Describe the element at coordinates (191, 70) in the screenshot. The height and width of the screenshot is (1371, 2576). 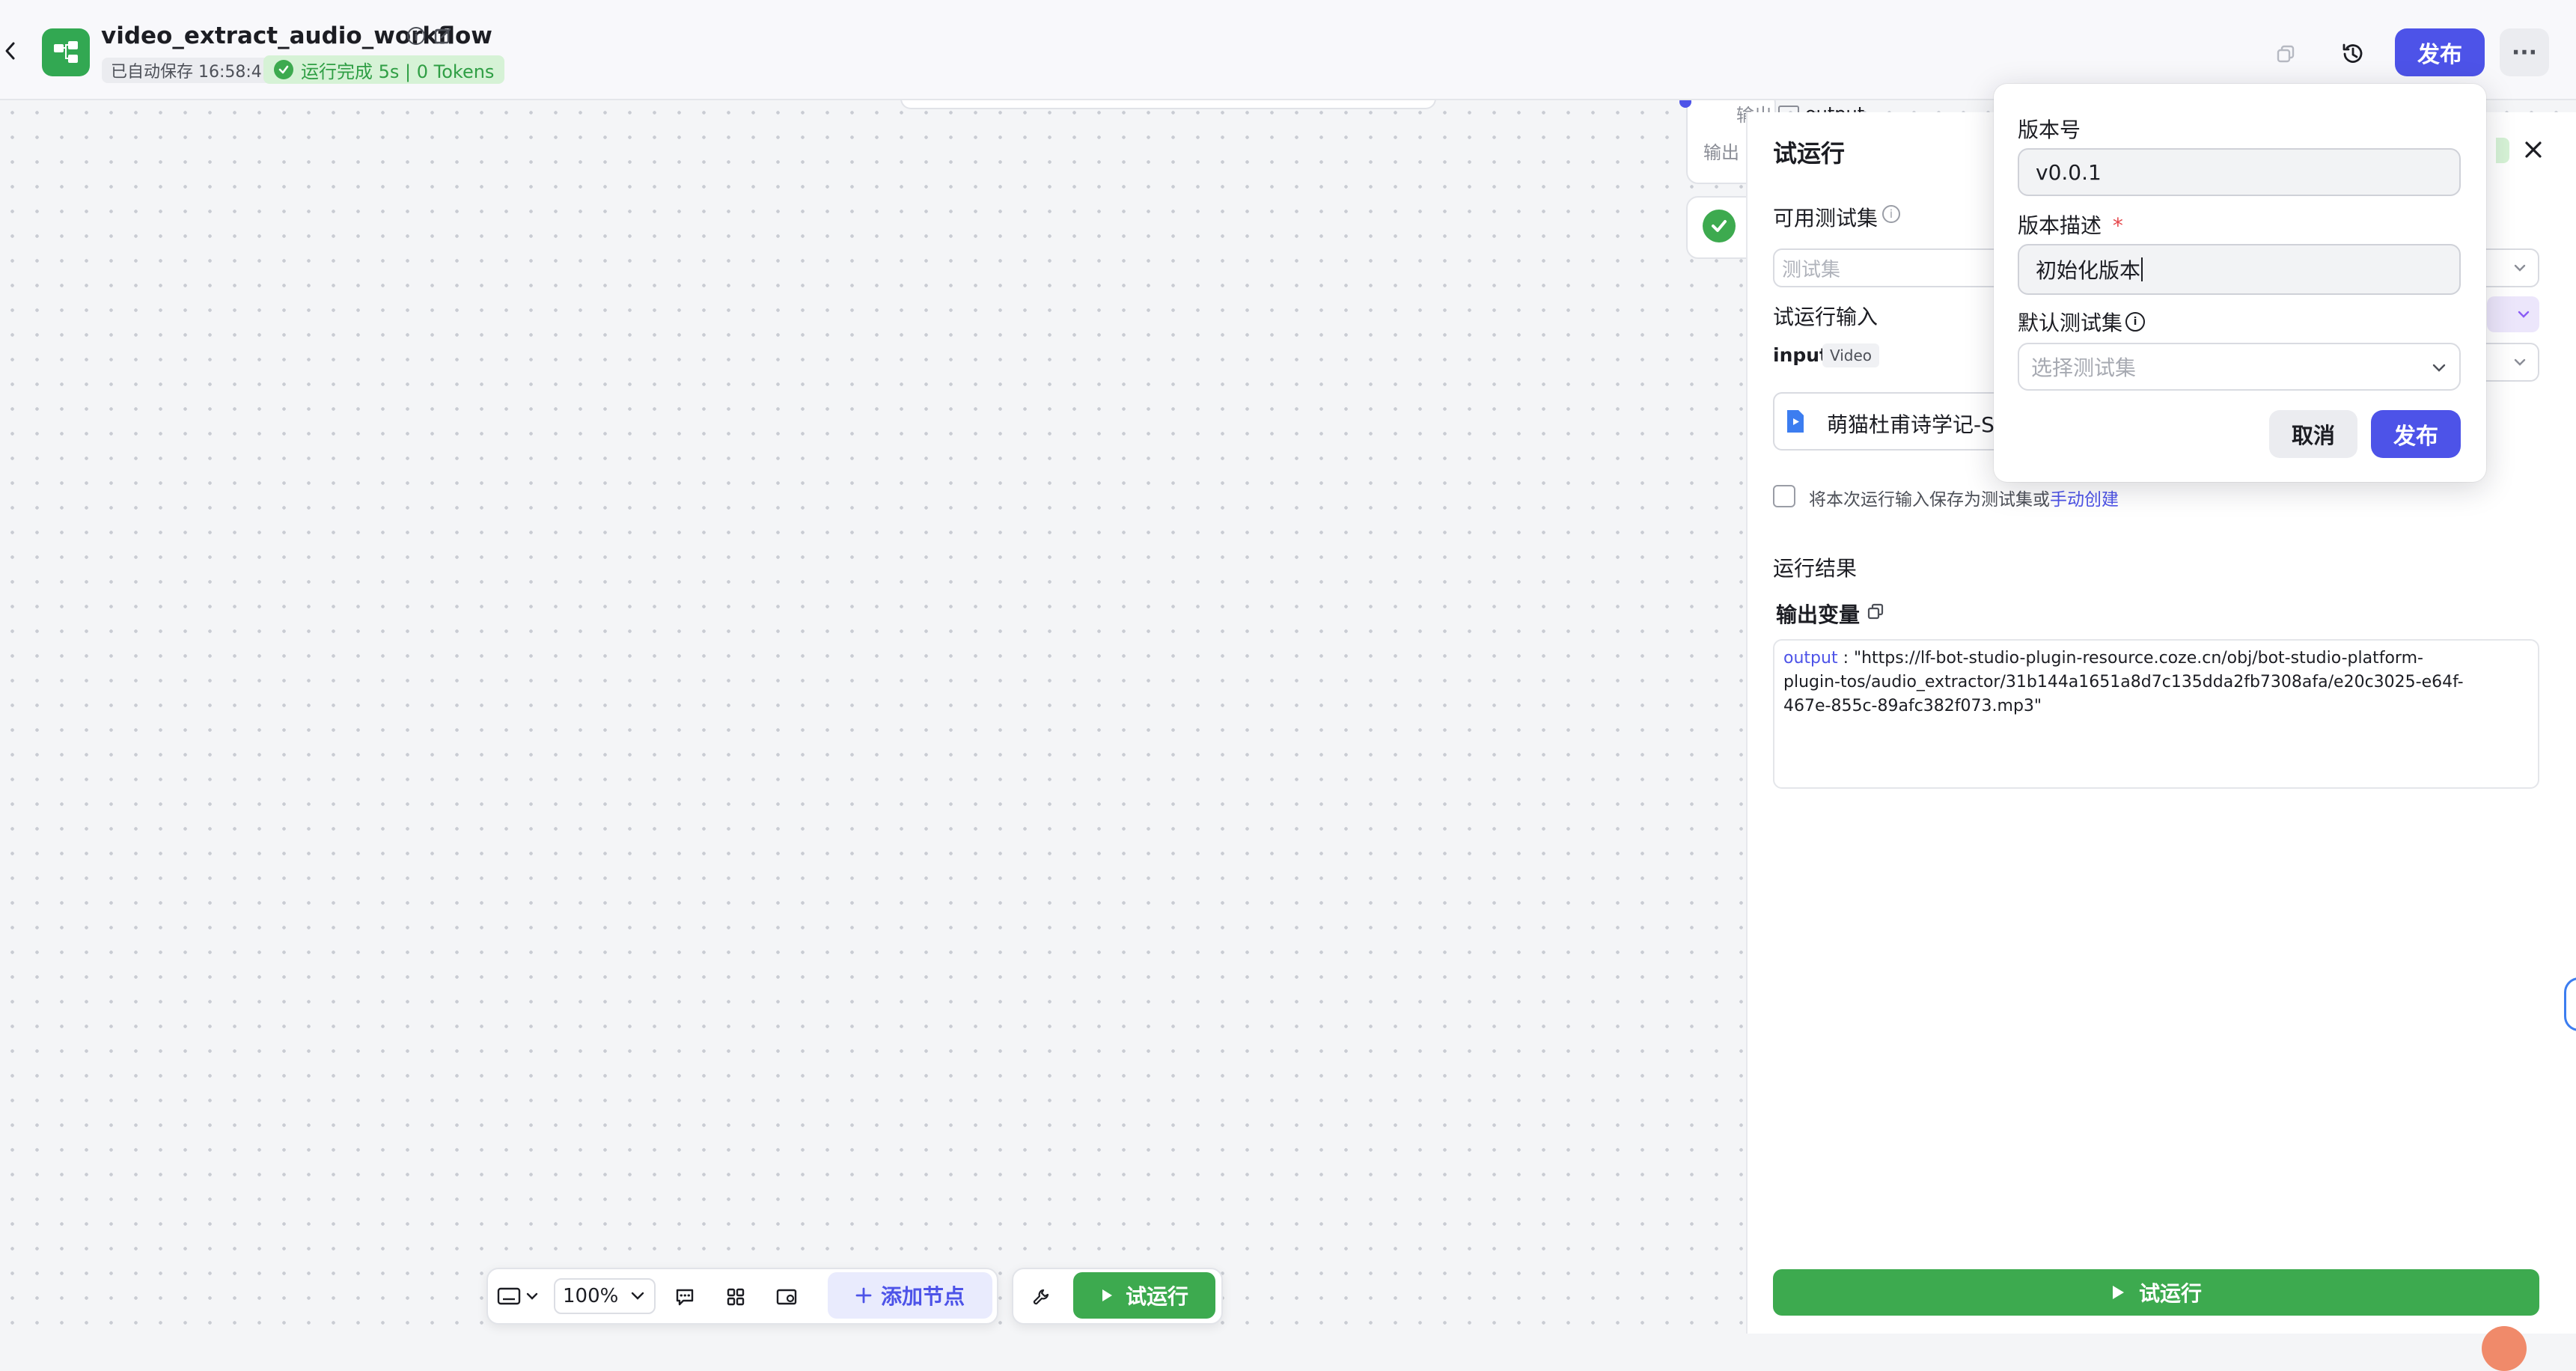
I see `autosave-badge: 已自动保存 16:58:41` at that location.